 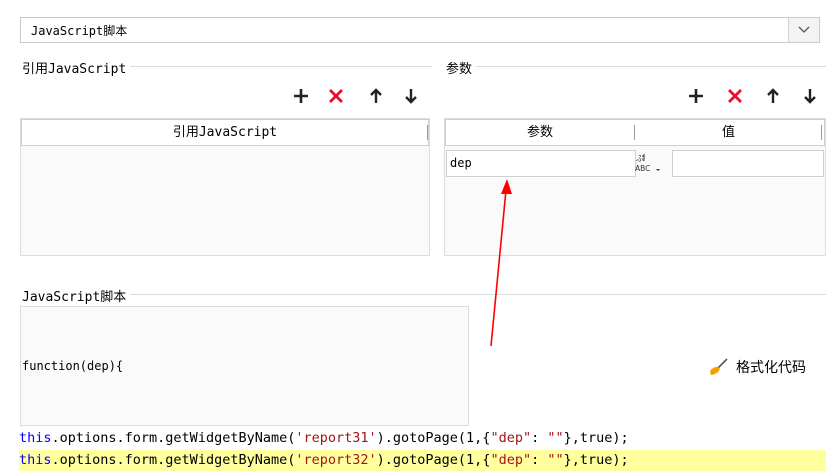 I want to click on param-name-cell: dep, so click(x=541, y=163).